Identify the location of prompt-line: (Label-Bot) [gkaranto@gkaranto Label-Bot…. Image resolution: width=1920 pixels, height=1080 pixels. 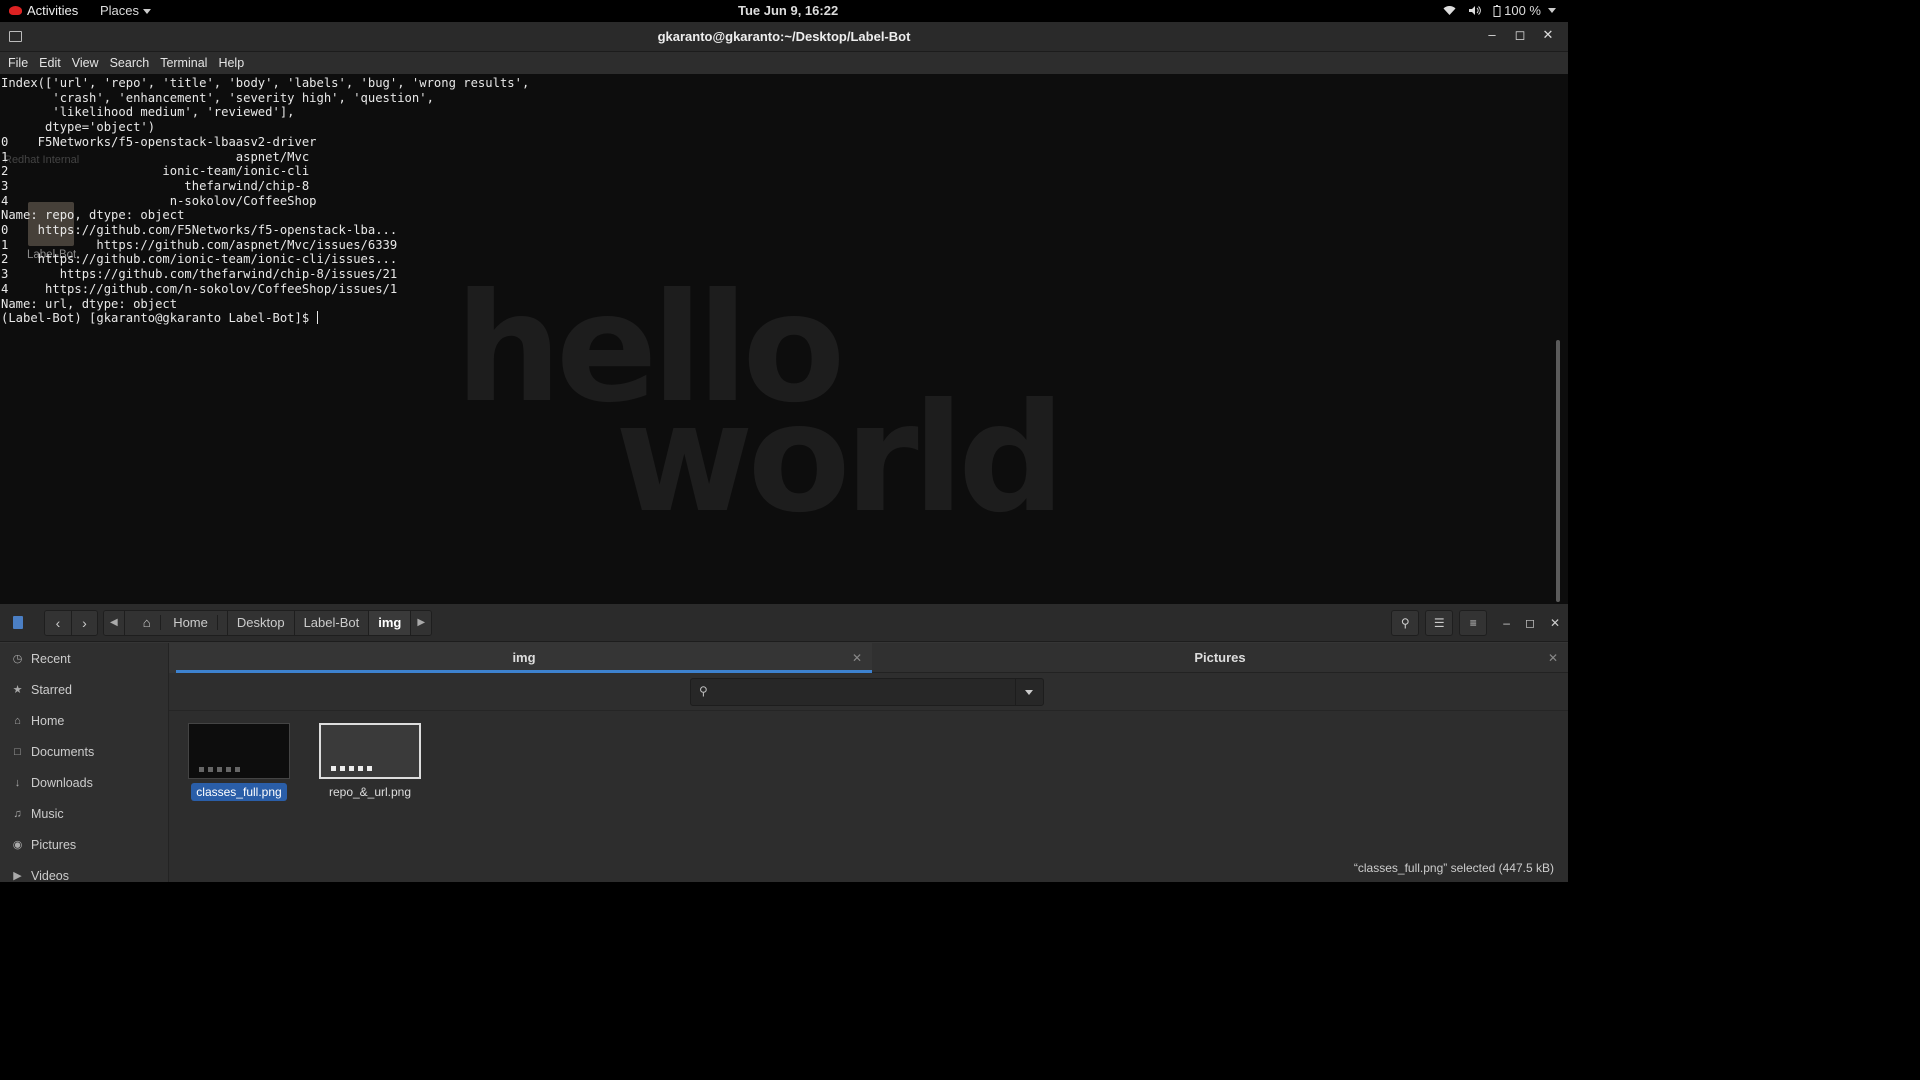
(265, 318).